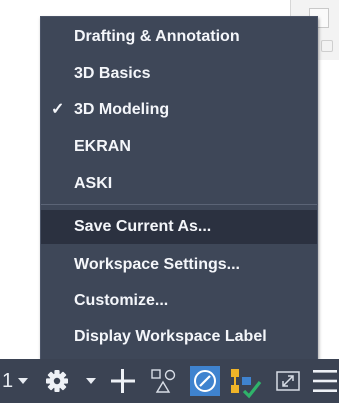 The height and width of the screenshot is (403, 339). What do you see at coordinates (164, 381) in the screenshot?
I see `isolate-objects-icon` at bounding box center [164, 381].